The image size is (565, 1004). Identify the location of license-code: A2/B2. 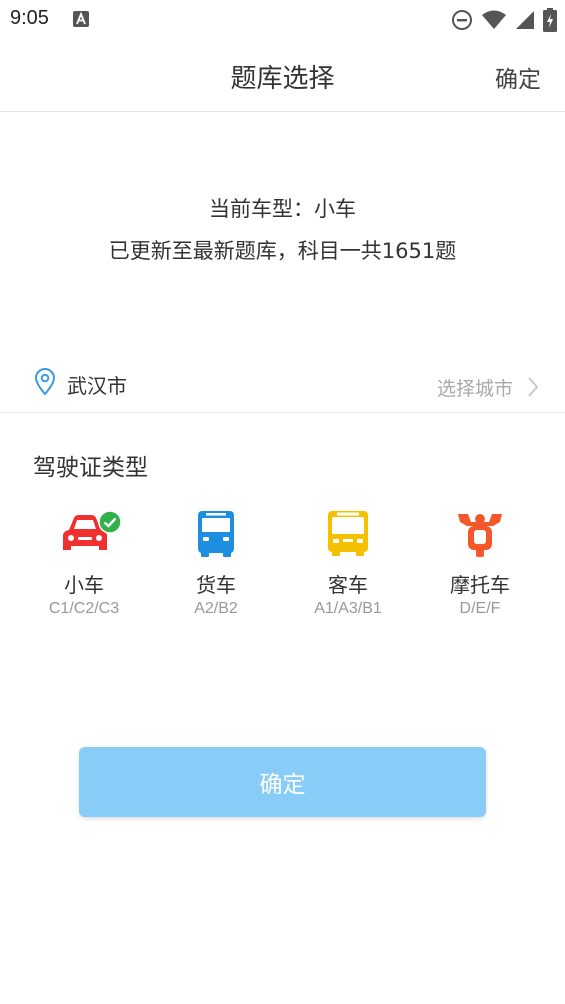
(216, 608).